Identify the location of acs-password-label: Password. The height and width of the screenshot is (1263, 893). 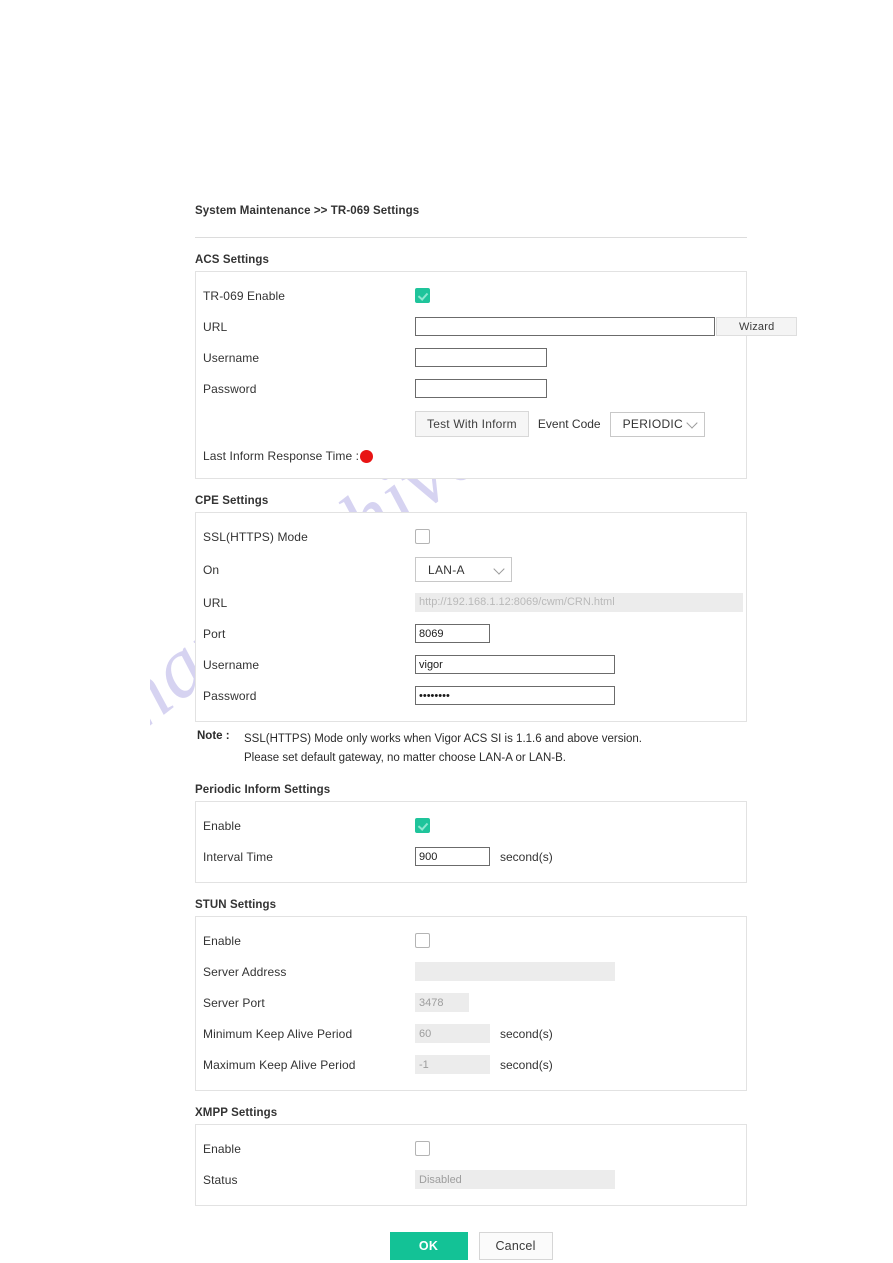
(230, 388).